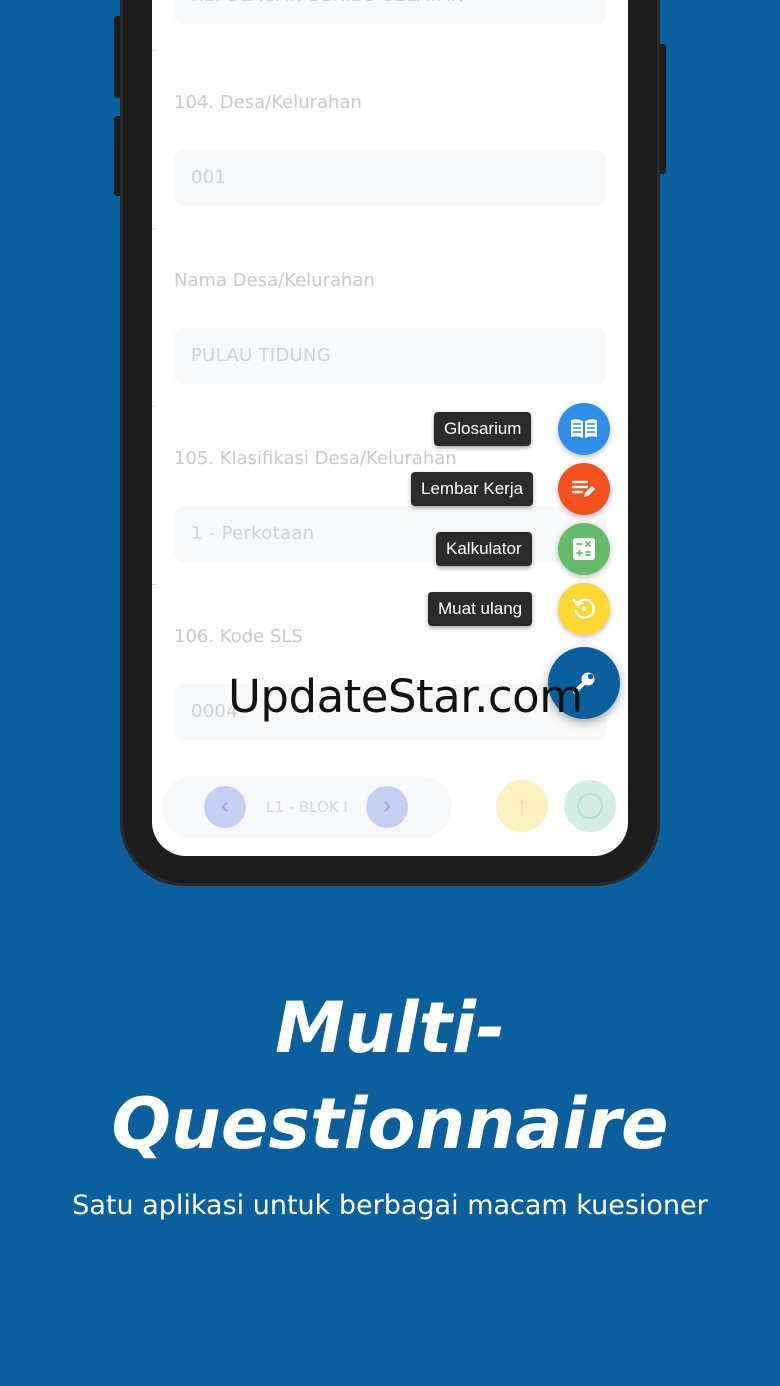  Describe the element at coordinates (315, 458) in the screenshot. I see `klasifikasi-label: 105. Klasifikasi Desa/Kelurahan` at that location.